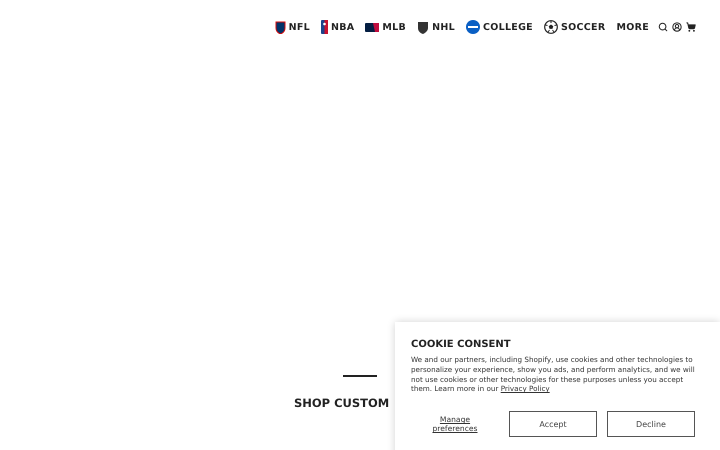 This screenshot has height=450, width=720. What do you see at coordinates (575, 27) in the screenshot?
I see `nav-link: SOCCER` at bounding box center [575, 27].